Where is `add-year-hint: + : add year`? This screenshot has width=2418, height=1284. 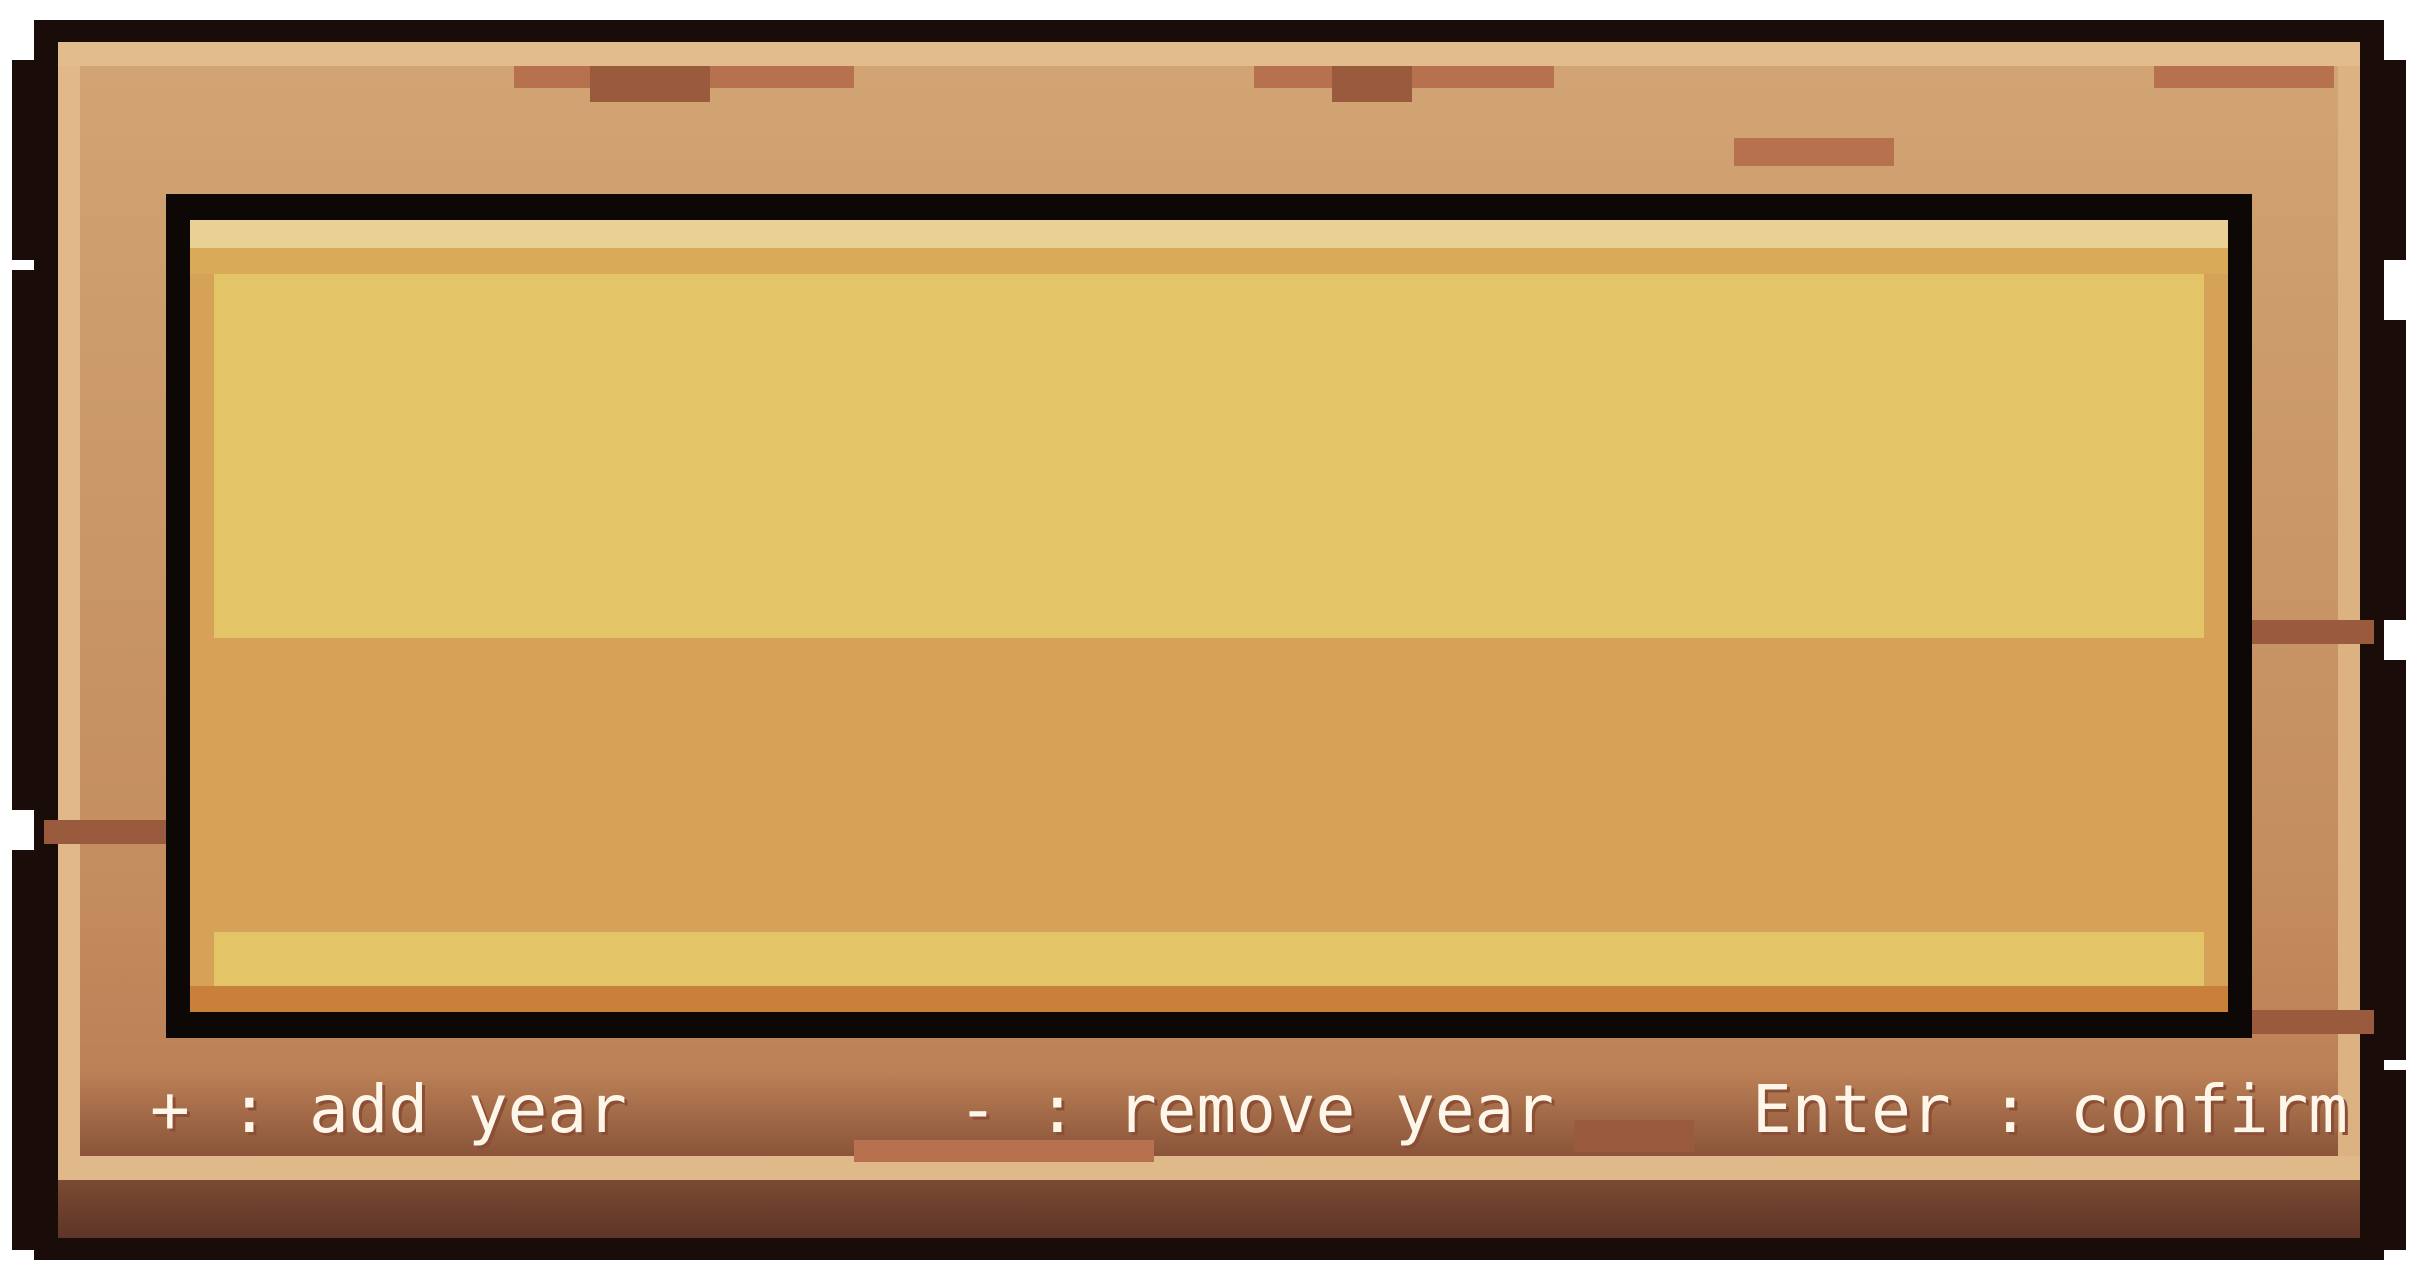
add-year-hint: + : add year is located at coordinates (388, 1109).